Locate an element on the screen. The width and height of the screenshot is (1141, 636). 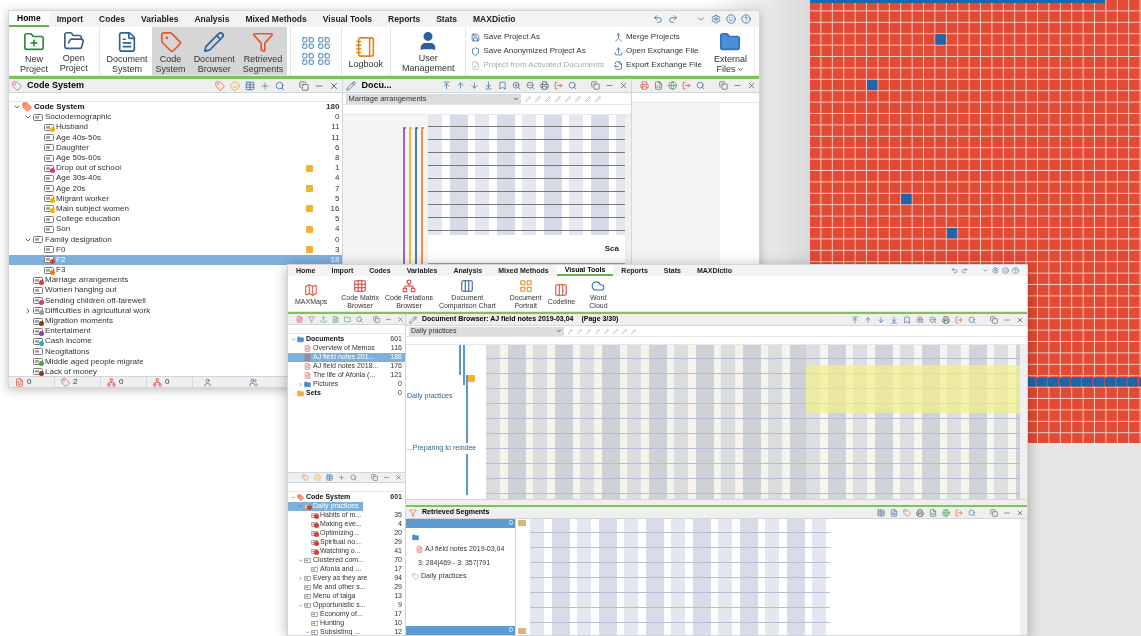
ribbon-button: External Files is located at coordinates (730, 51).